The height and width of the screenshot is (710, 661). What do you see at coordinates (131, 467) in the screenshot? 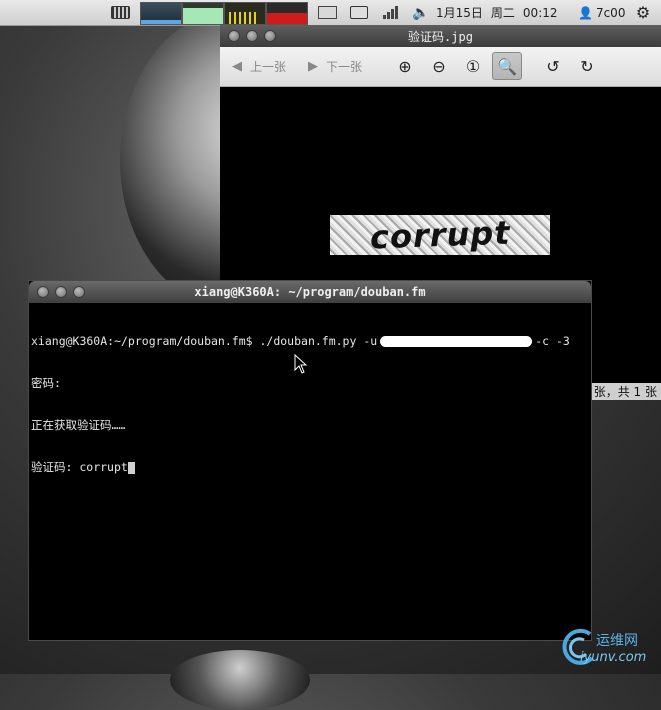
I see `text-cursor` at bounding box center [131, 467].